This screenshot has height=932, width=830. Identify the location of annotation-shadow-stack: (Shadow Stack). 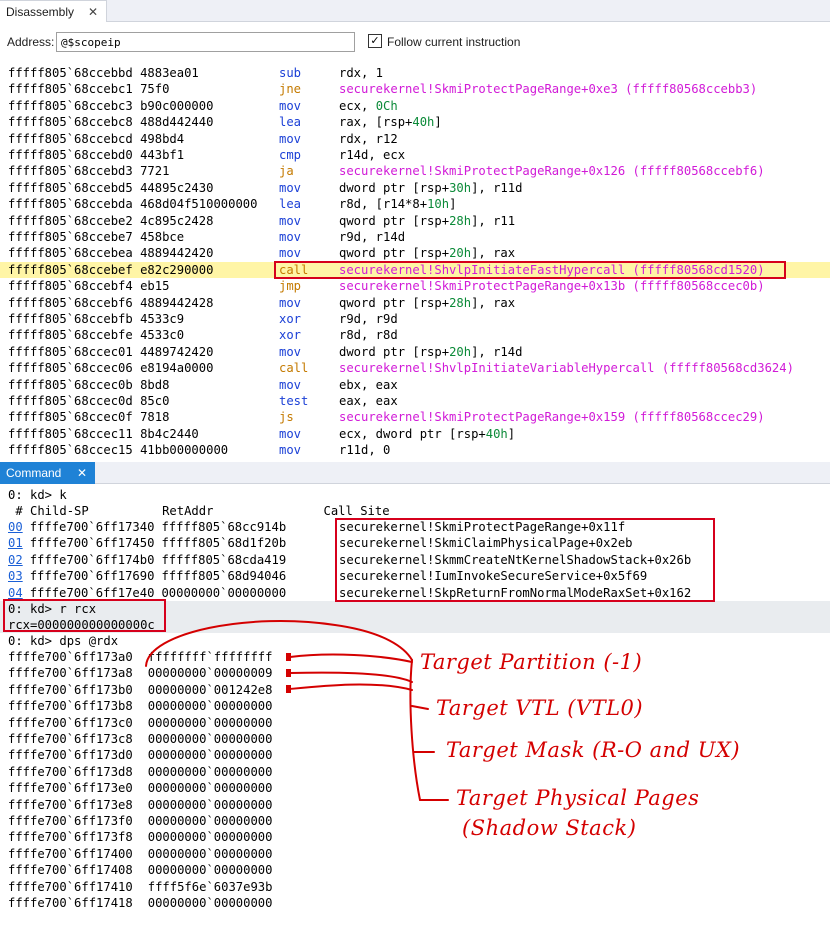
(549, 828).